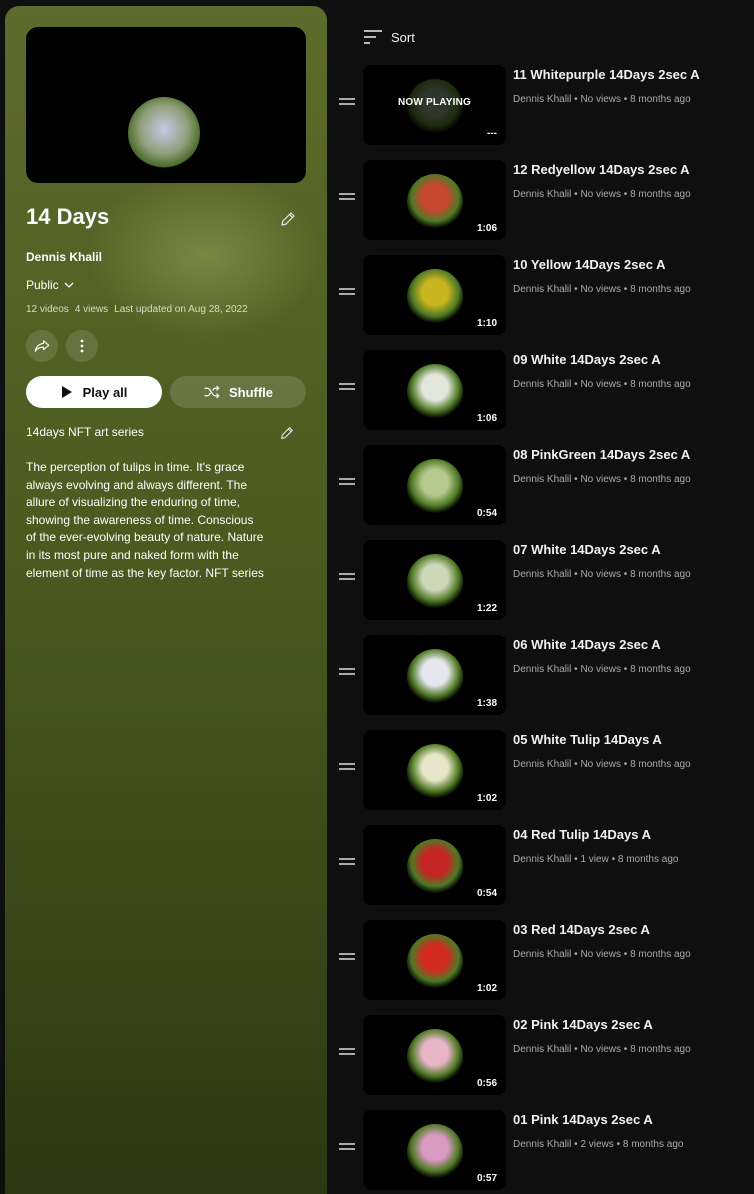 The height and width of the screenshot is (1194, 754). I want to click on video-title: 05 White Tulip 14Days A, so click(587, 739).